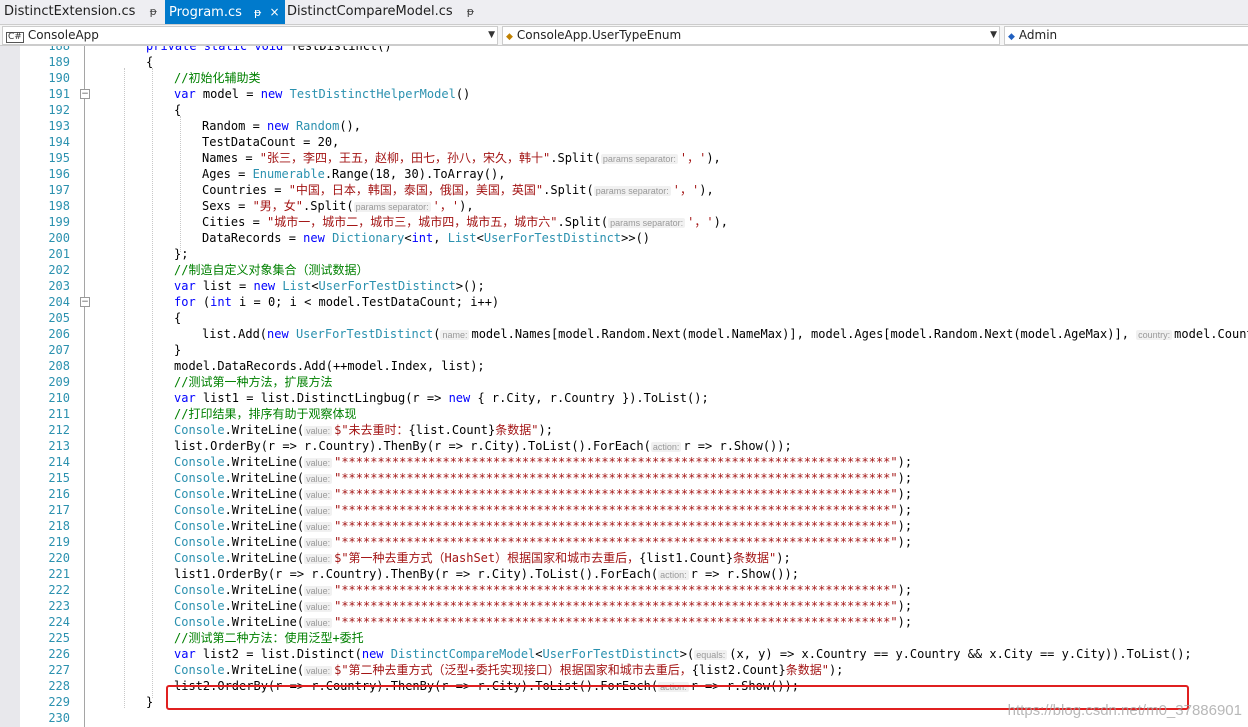 The width and height of the screenshot is (1248, 727). Describe the element at coordinates (59, 206) in the screenshot. I see `line-number: 198` at that location.